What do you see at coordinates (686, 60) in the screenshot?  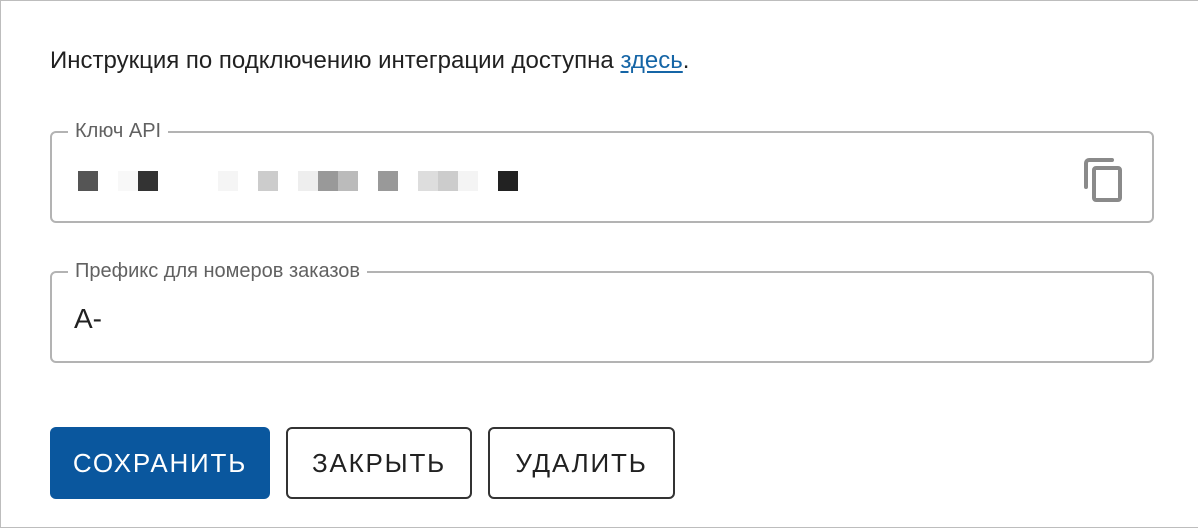 I see `intro-text-suffix: .` at bounding box center [686, 60].